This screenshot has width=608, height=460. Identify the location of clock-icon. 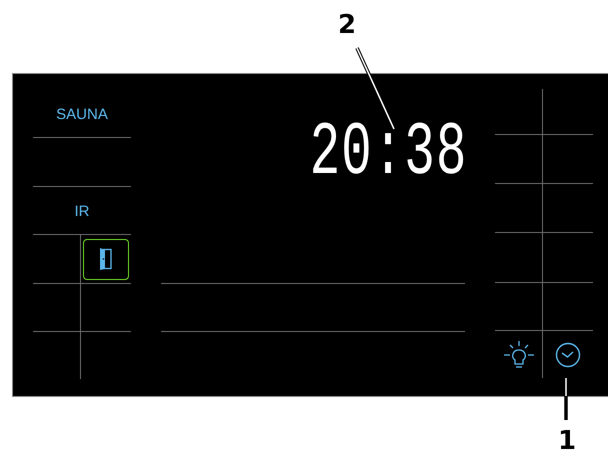
(568, 355).